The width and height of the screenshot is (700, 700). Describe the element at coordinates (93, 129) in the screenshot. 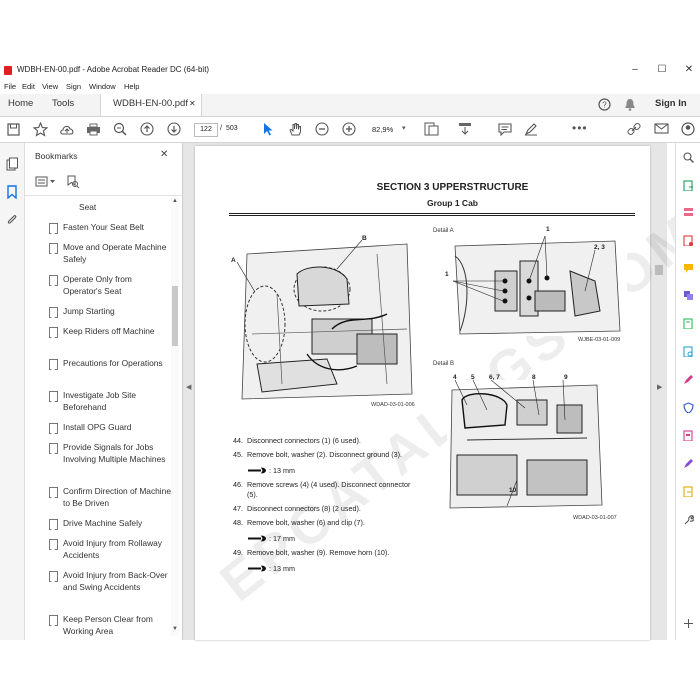

I see `print-icon` at that location.